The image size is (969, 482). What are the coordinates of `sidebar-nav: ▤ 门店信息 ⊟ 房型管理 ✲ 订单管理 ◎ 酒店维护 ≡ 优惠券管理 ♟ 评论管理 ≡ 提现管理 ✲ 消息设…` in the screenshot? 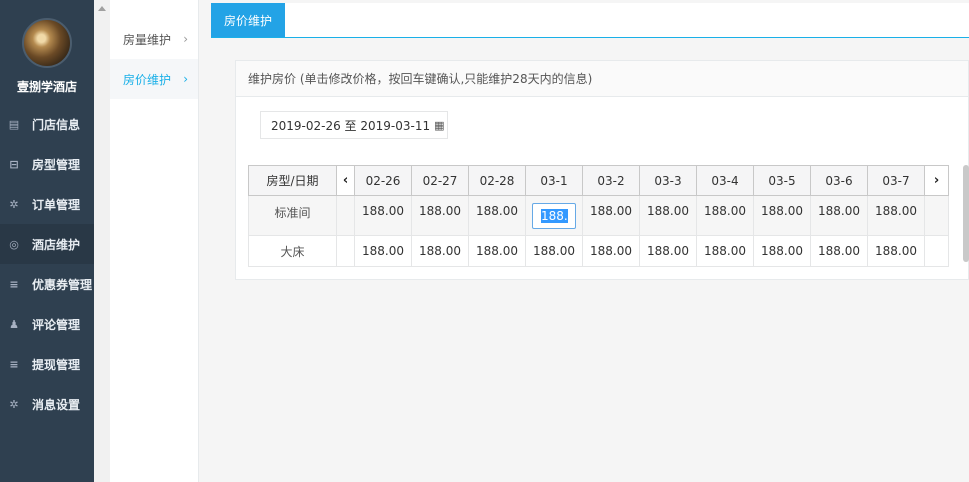 It's located at (47, 264).